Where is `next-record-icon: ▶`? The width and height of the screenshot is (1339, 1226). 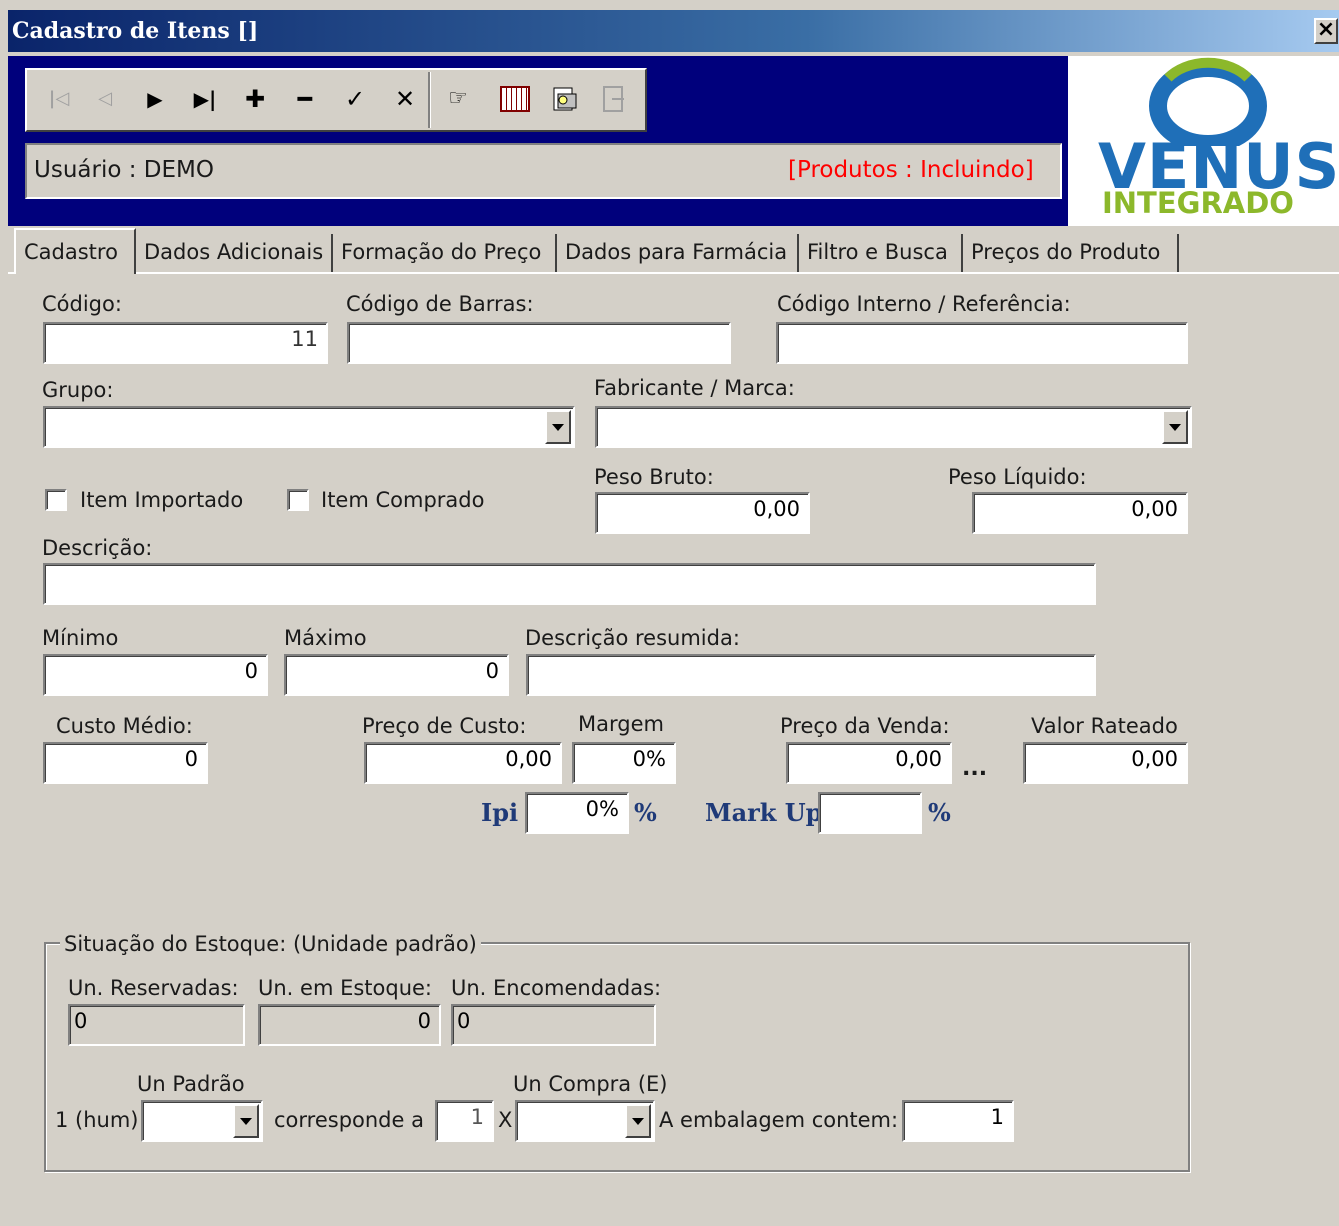
next-record-icon: ▶ is located at coordinates (155, 99).